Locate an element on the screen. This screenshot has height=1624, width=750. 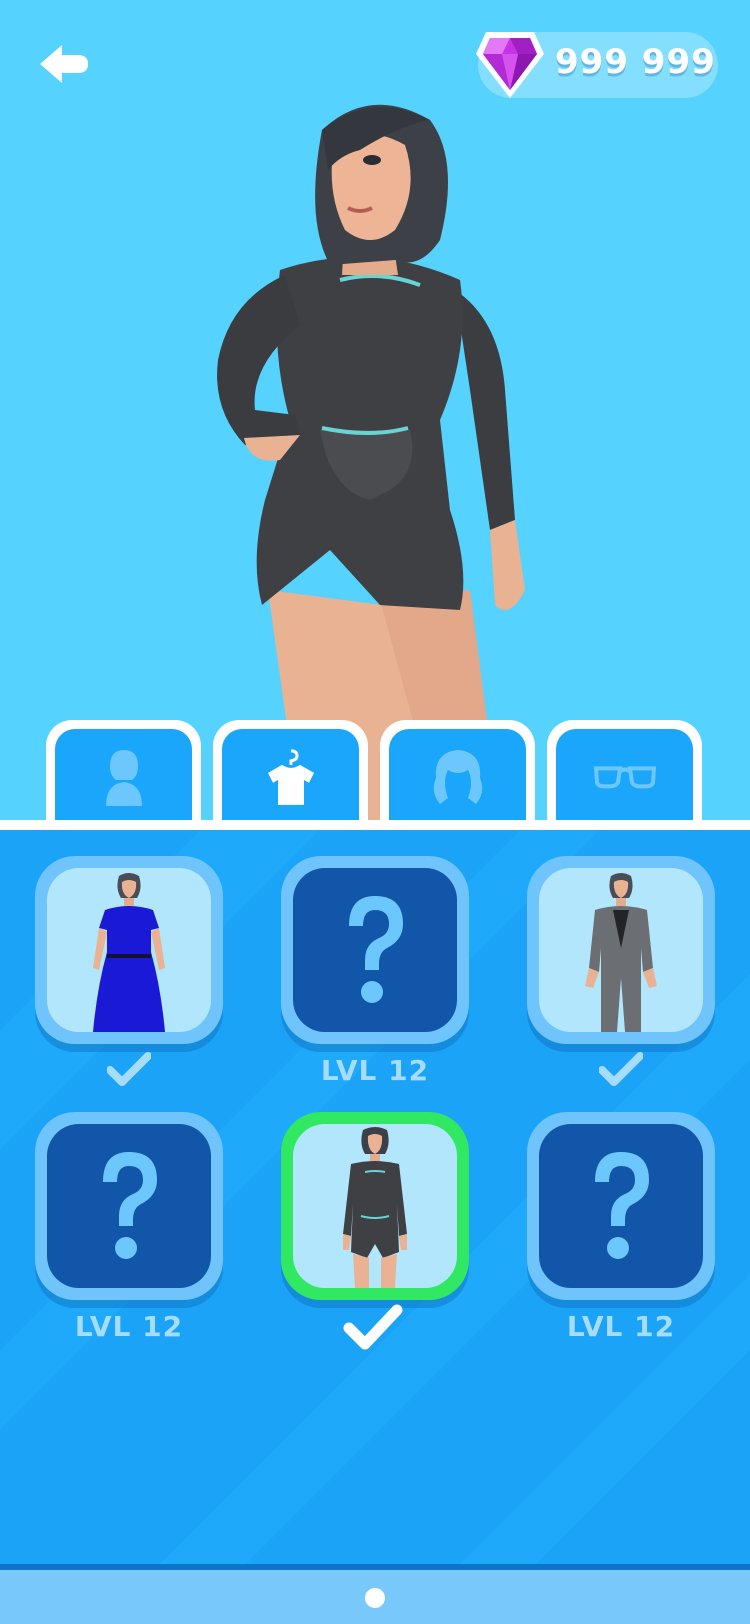
selected-check-icon is located at coordinates (373, 1327).